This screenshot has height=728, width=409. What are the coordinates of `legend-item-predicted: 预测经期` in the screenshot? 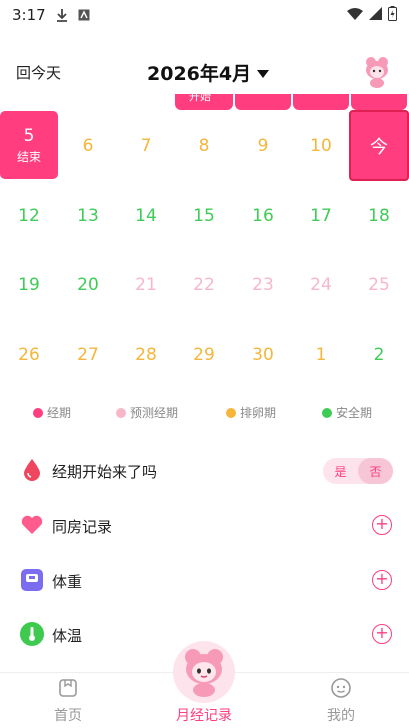 It's located at (147, 412).